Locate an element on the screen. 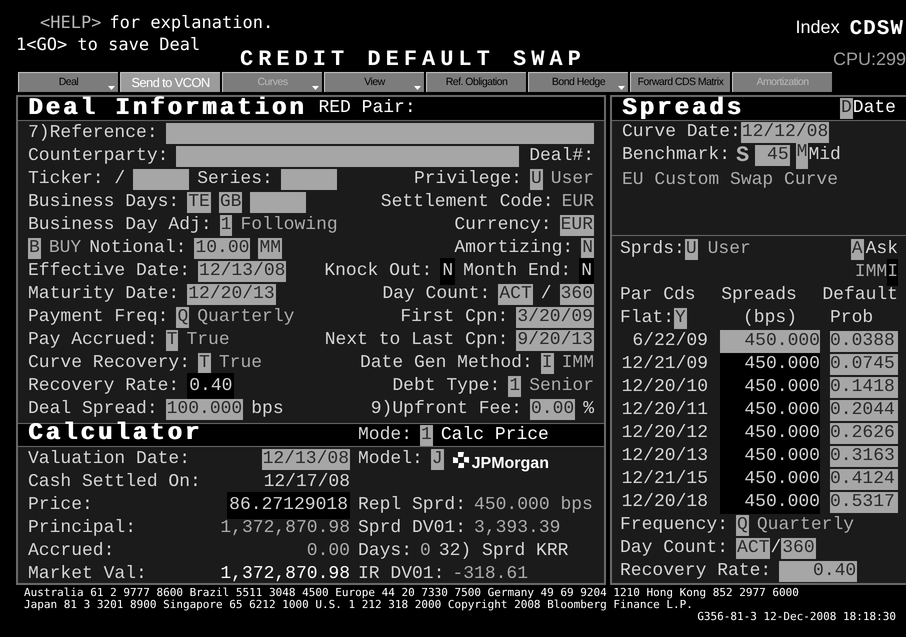  input-field: EUR is located at coordinates (577, 225).